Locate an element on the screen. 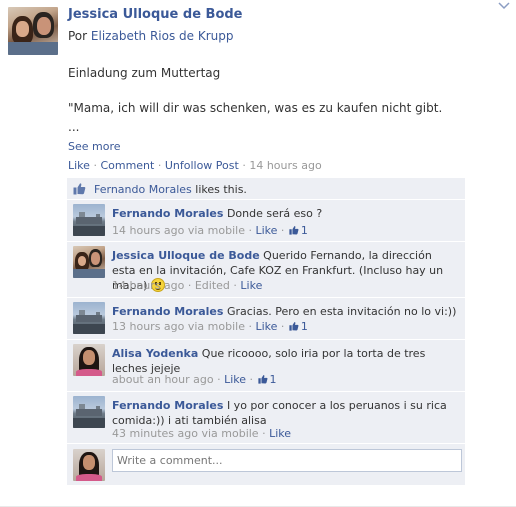 The width and height of the screenshot is (516, 507). comment-author-link: Alisa Yodenka is located at coordinates (155, 353).